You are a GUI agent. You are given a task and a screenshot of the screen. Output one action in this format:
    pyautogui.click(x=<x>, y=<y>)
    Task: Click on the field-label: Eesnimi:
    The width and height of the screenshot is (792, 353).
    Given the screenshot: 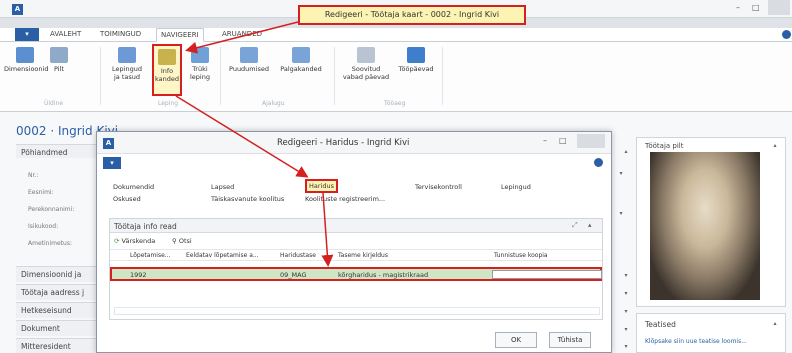 What is the action you would take?
    pyautogui.click(x=41, y=192)
    